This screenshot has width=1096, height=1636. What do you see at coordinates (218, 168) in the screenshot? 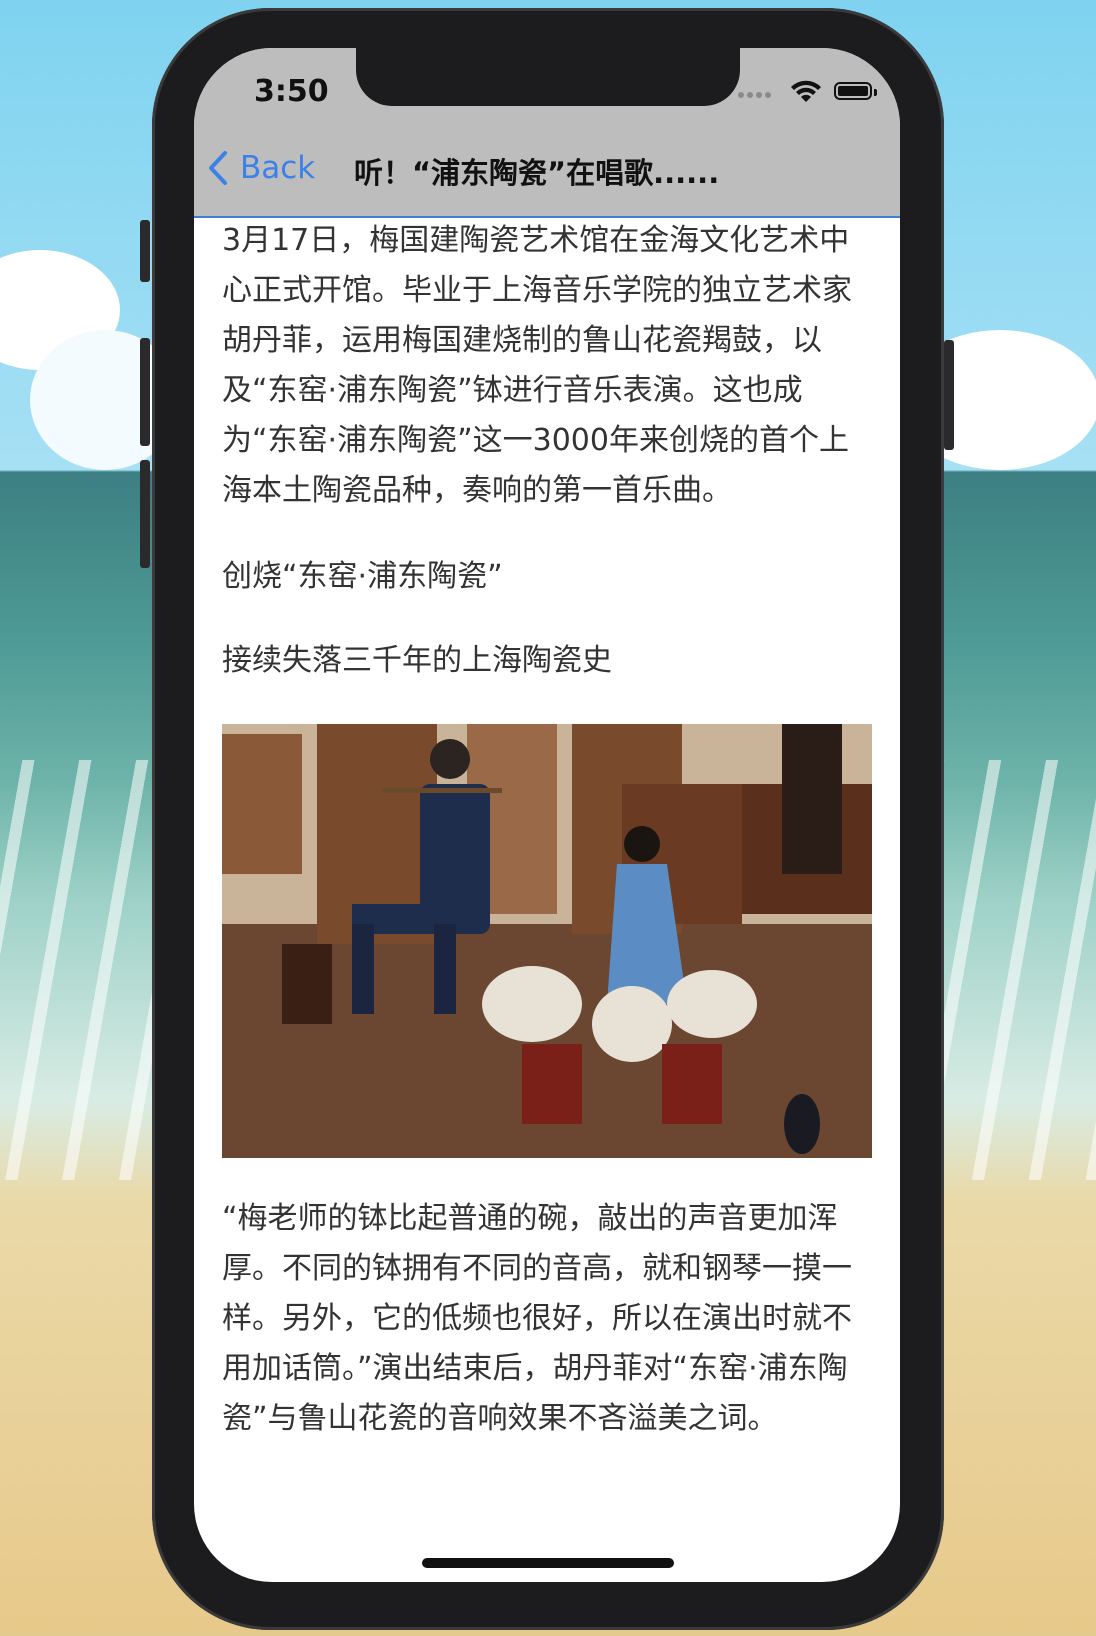
I see `chevron-left-icon` at bounding box center [218, 168].